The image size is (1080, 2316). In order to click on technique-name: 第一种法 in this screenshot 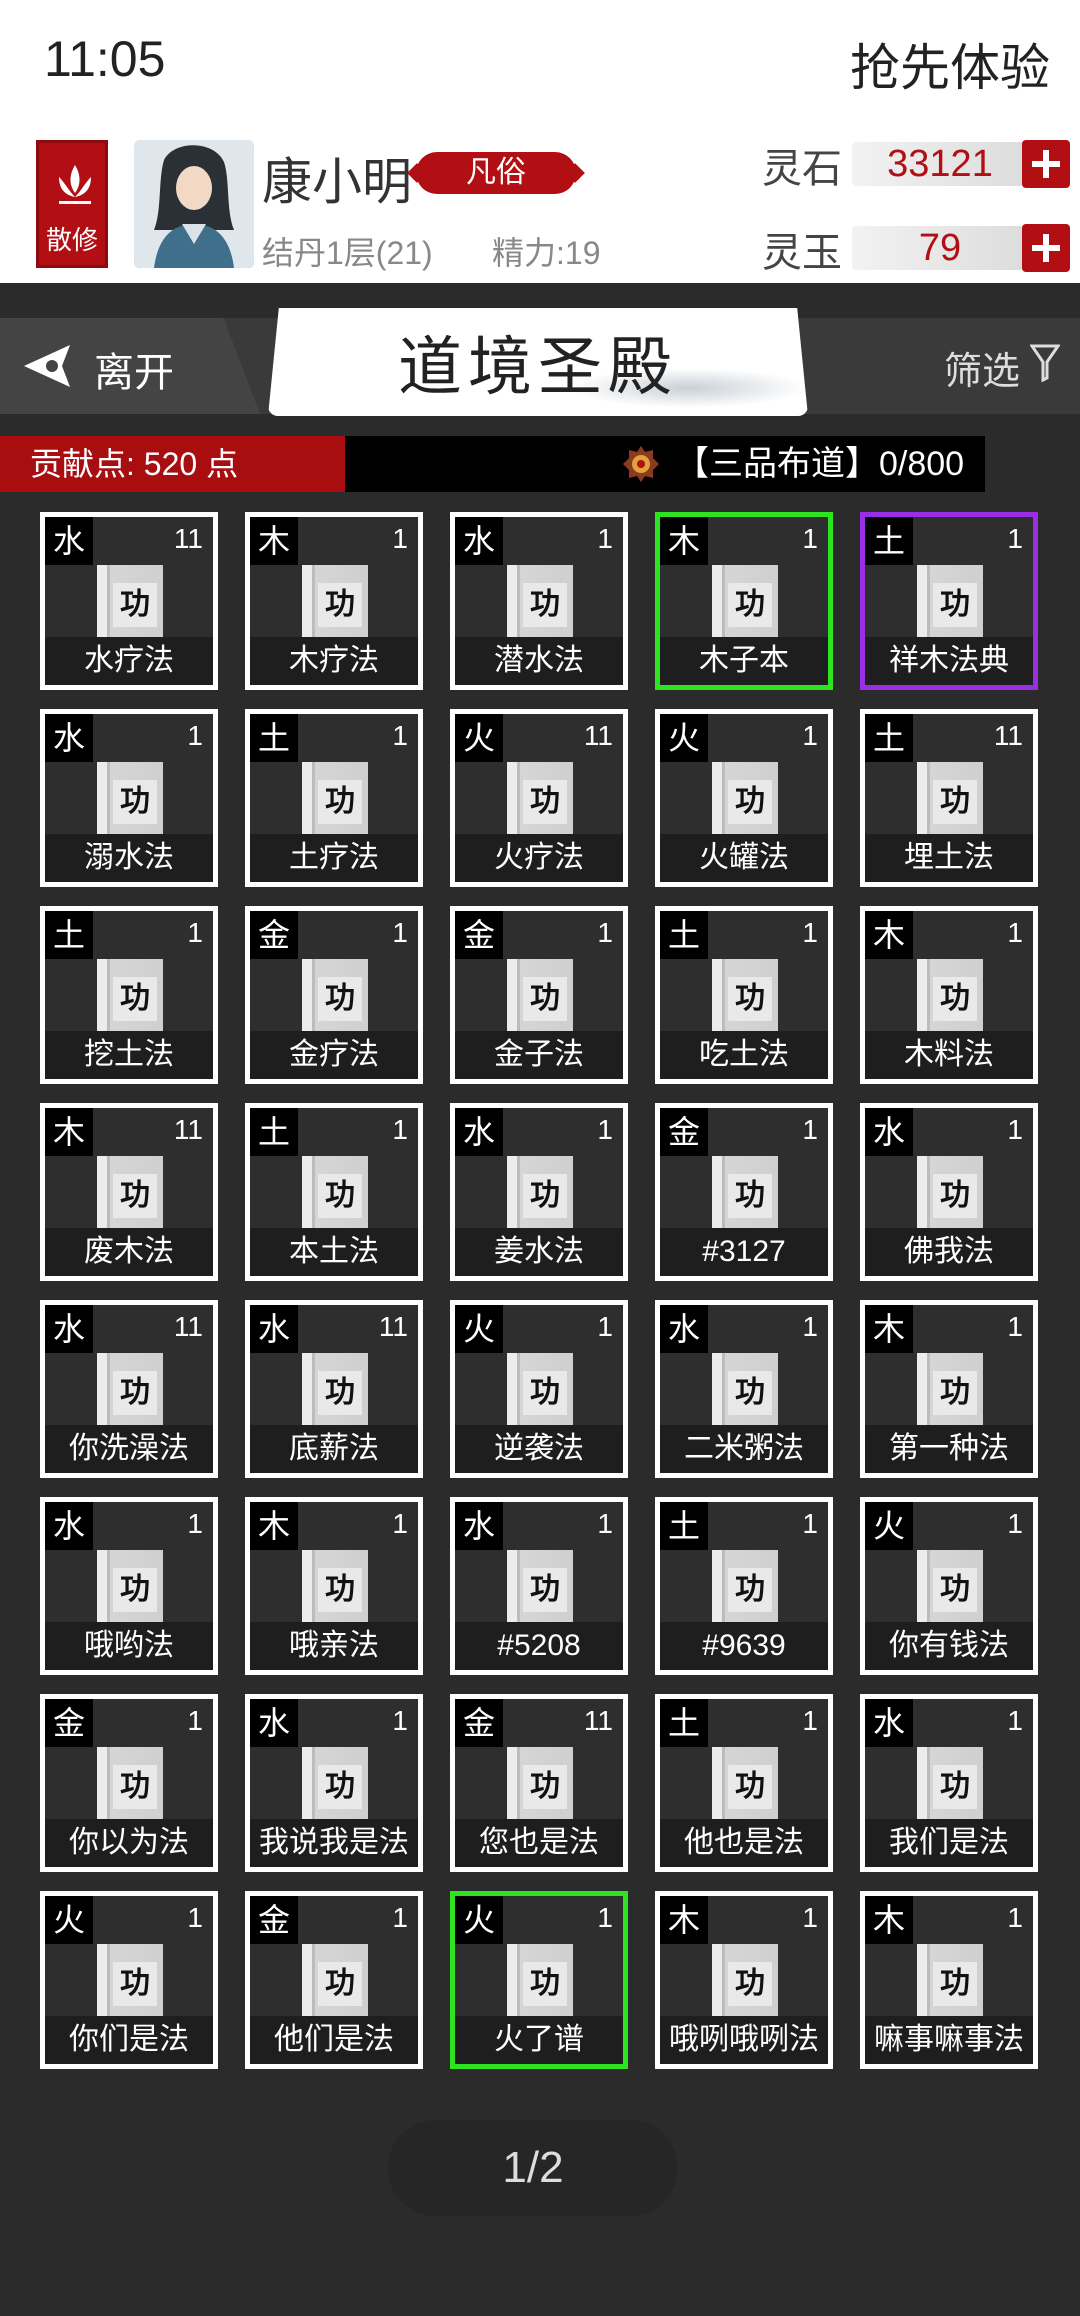, I will do `click(949, 1449)`.